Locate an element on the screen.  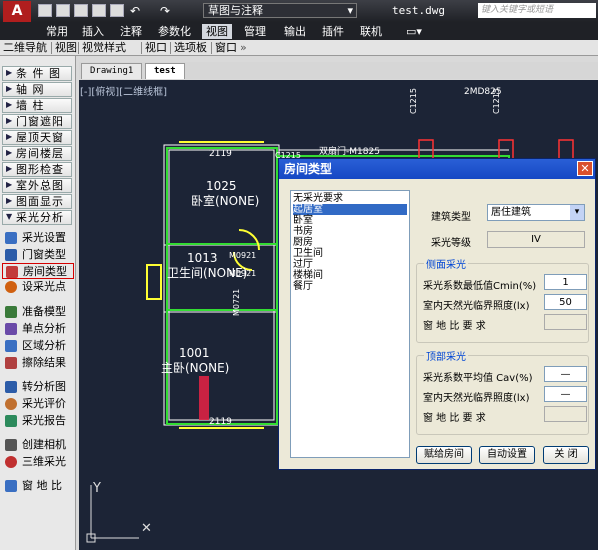
list-item: 卧室 is located at coordinates (350, 220).